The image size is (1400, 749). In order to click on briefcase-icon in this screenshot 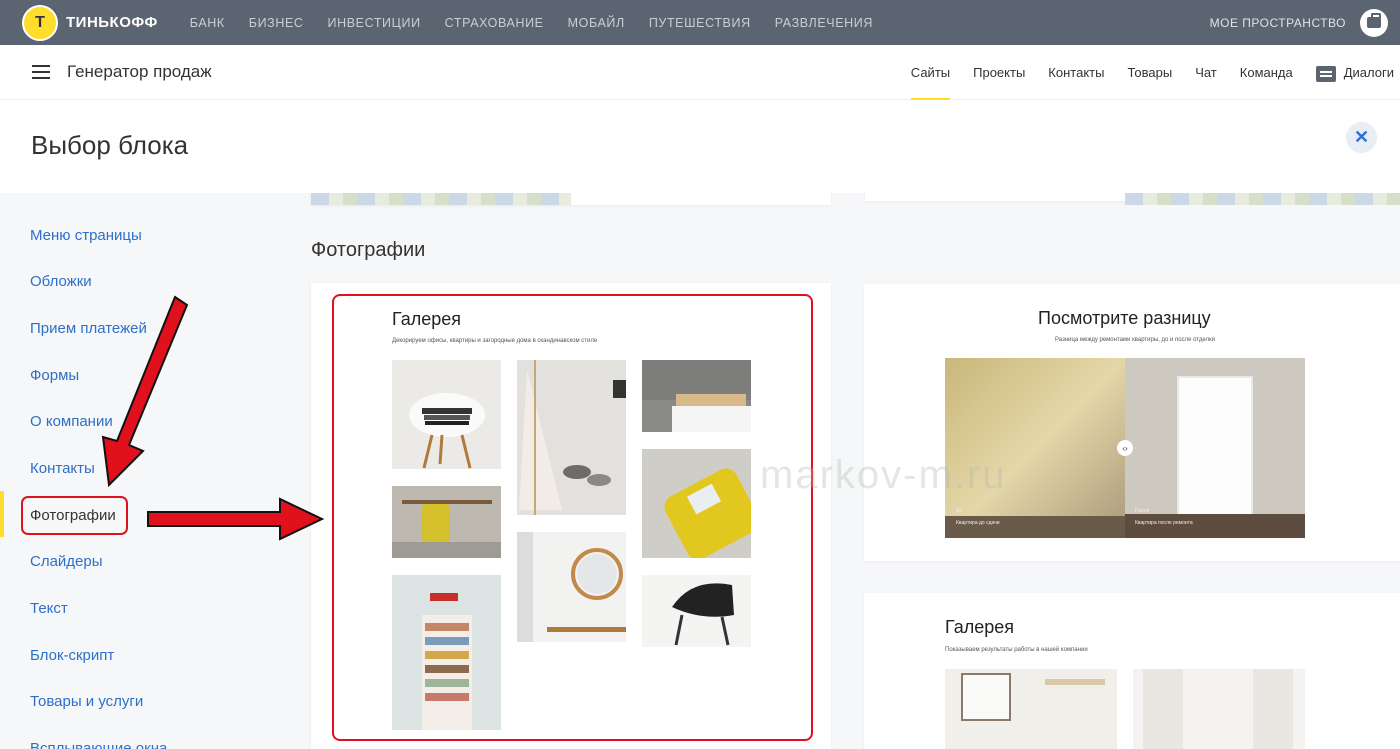, I will do `click(1374, 20)`.